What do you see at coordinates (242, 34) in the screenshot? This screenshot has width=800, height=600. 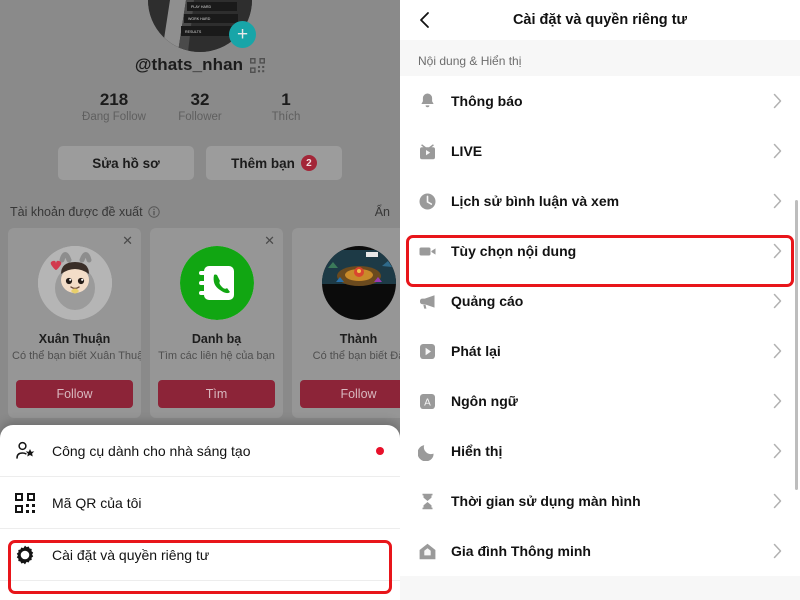 I see `add-to-profile-button: +` at bounding box center [242, 34].